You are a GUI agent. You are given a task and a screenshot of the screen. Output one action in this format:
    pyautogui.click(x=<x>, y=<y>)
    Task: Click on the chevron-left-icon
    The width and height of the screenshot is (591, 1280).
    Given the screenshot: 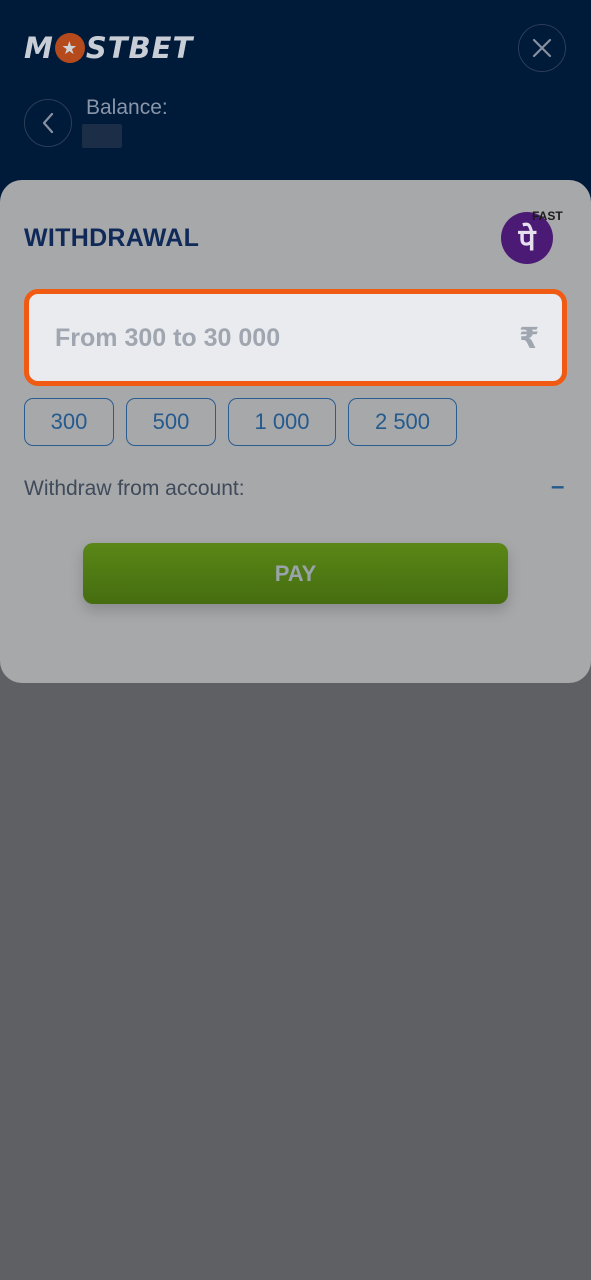 What is the action you would take?
    pyautogui.click(x=48, y=123)
    